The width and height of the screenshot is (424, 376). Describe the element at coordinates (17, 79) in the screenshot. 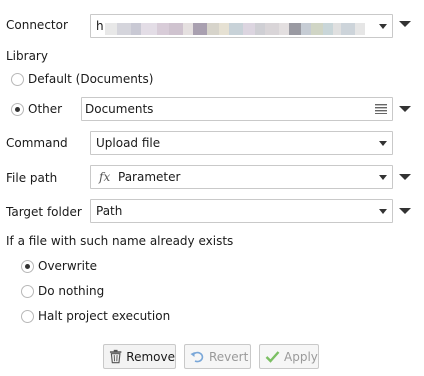

I see `library-default-radio` at that location.